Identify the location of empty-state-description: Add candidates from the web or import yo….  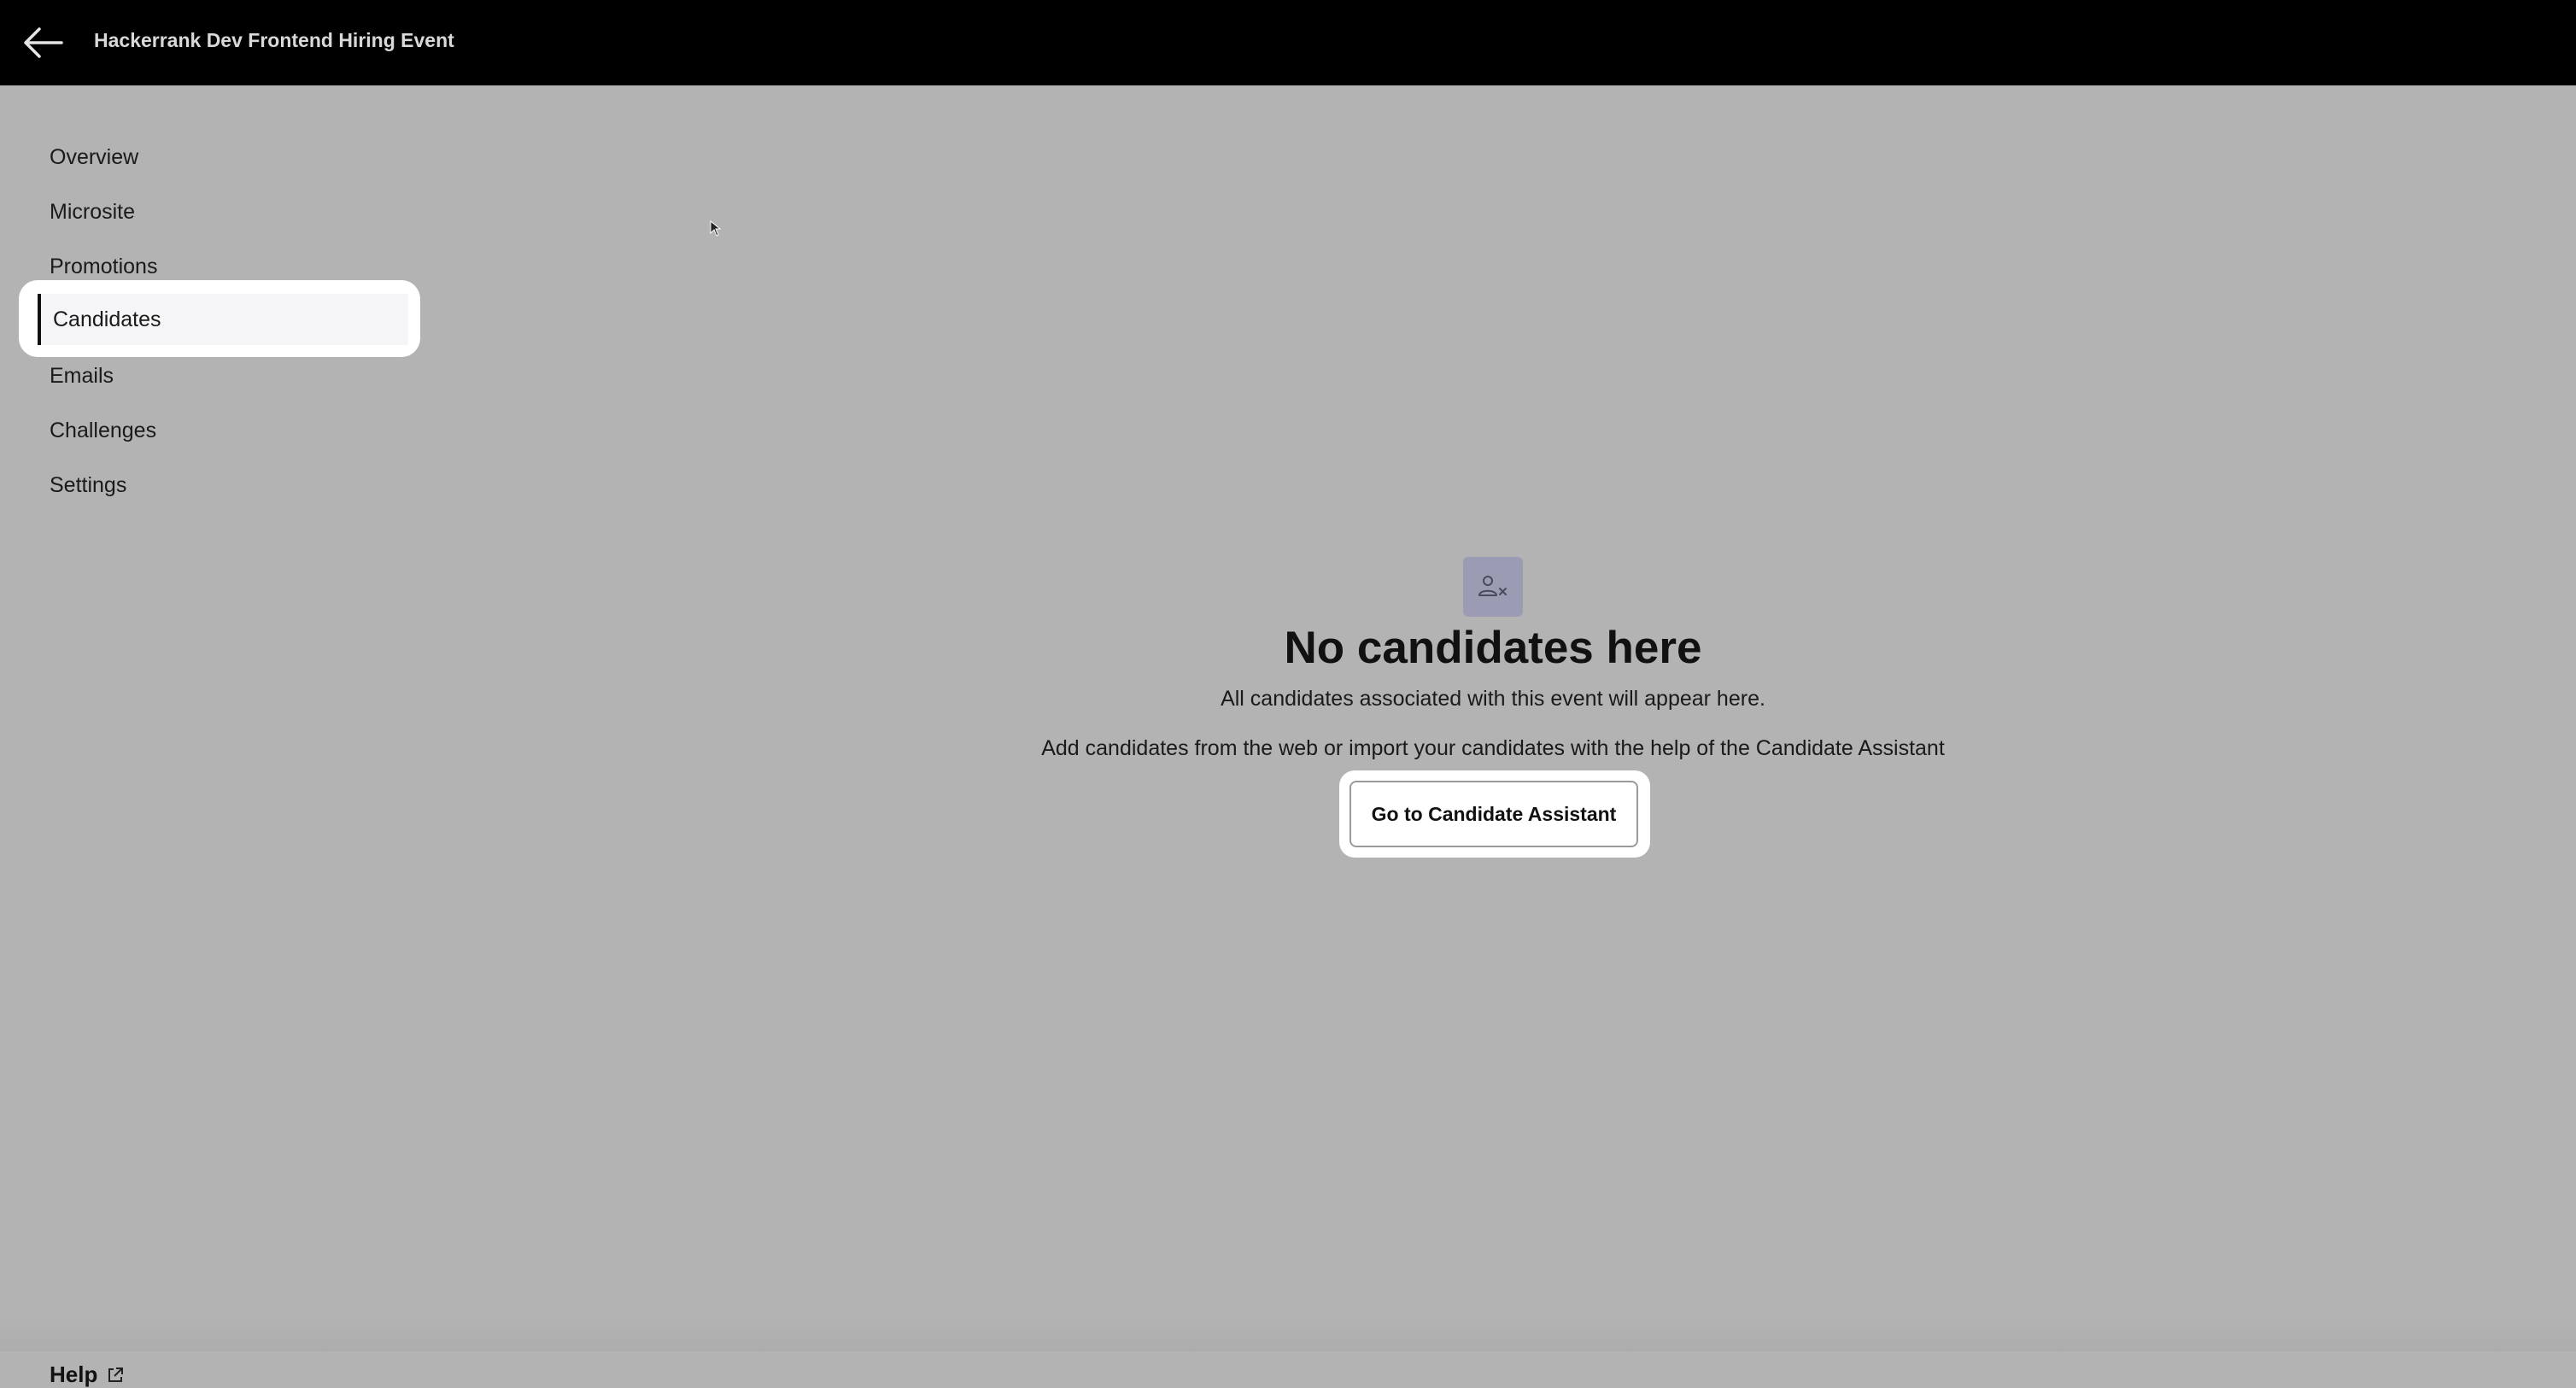
(1493, 748).